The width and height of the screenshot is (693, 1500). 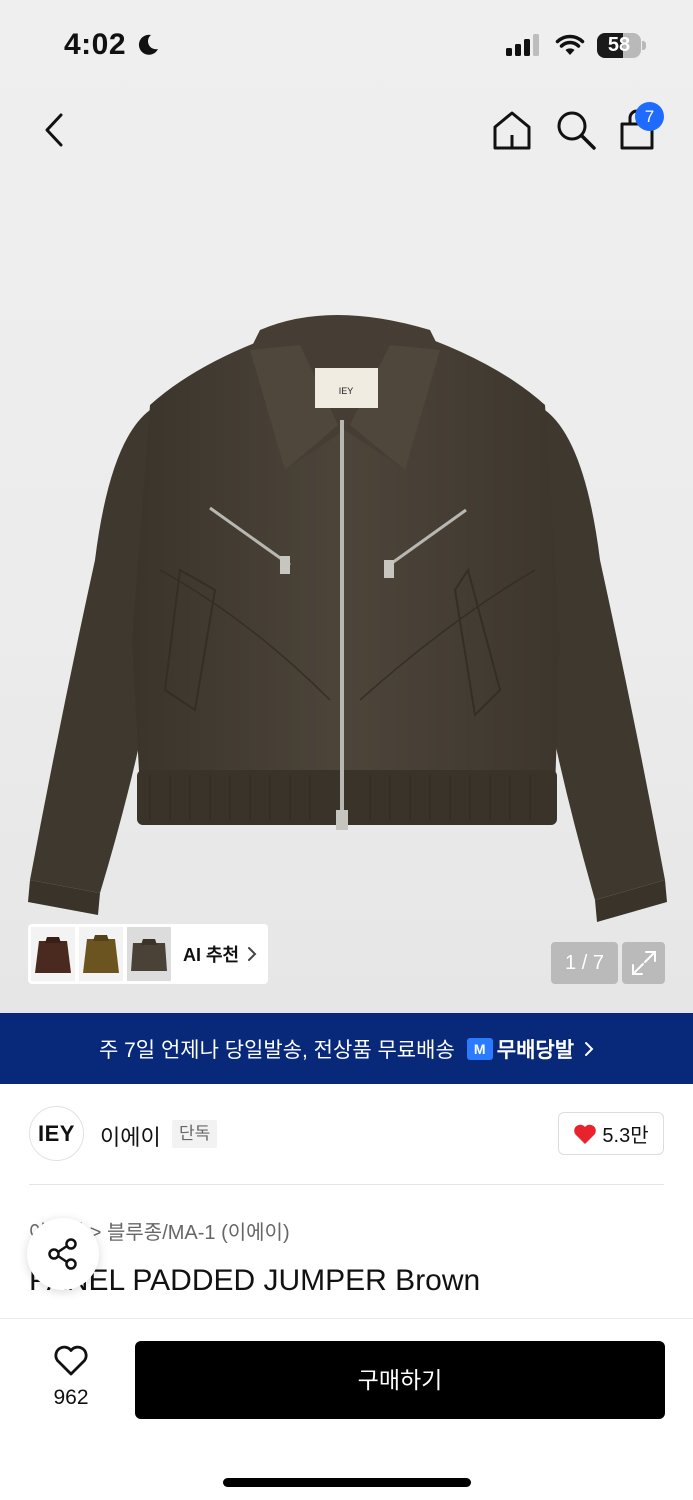 I want to click on buy-button: 구매하기, so click(x=400, y=1380).